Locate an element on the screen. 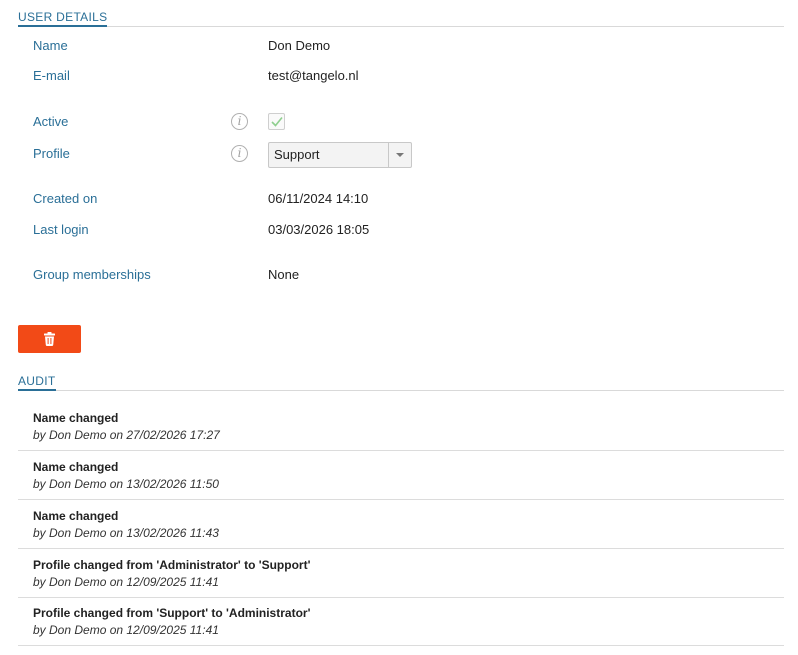  email-label: E-mail is located at coordinates (51, 75).